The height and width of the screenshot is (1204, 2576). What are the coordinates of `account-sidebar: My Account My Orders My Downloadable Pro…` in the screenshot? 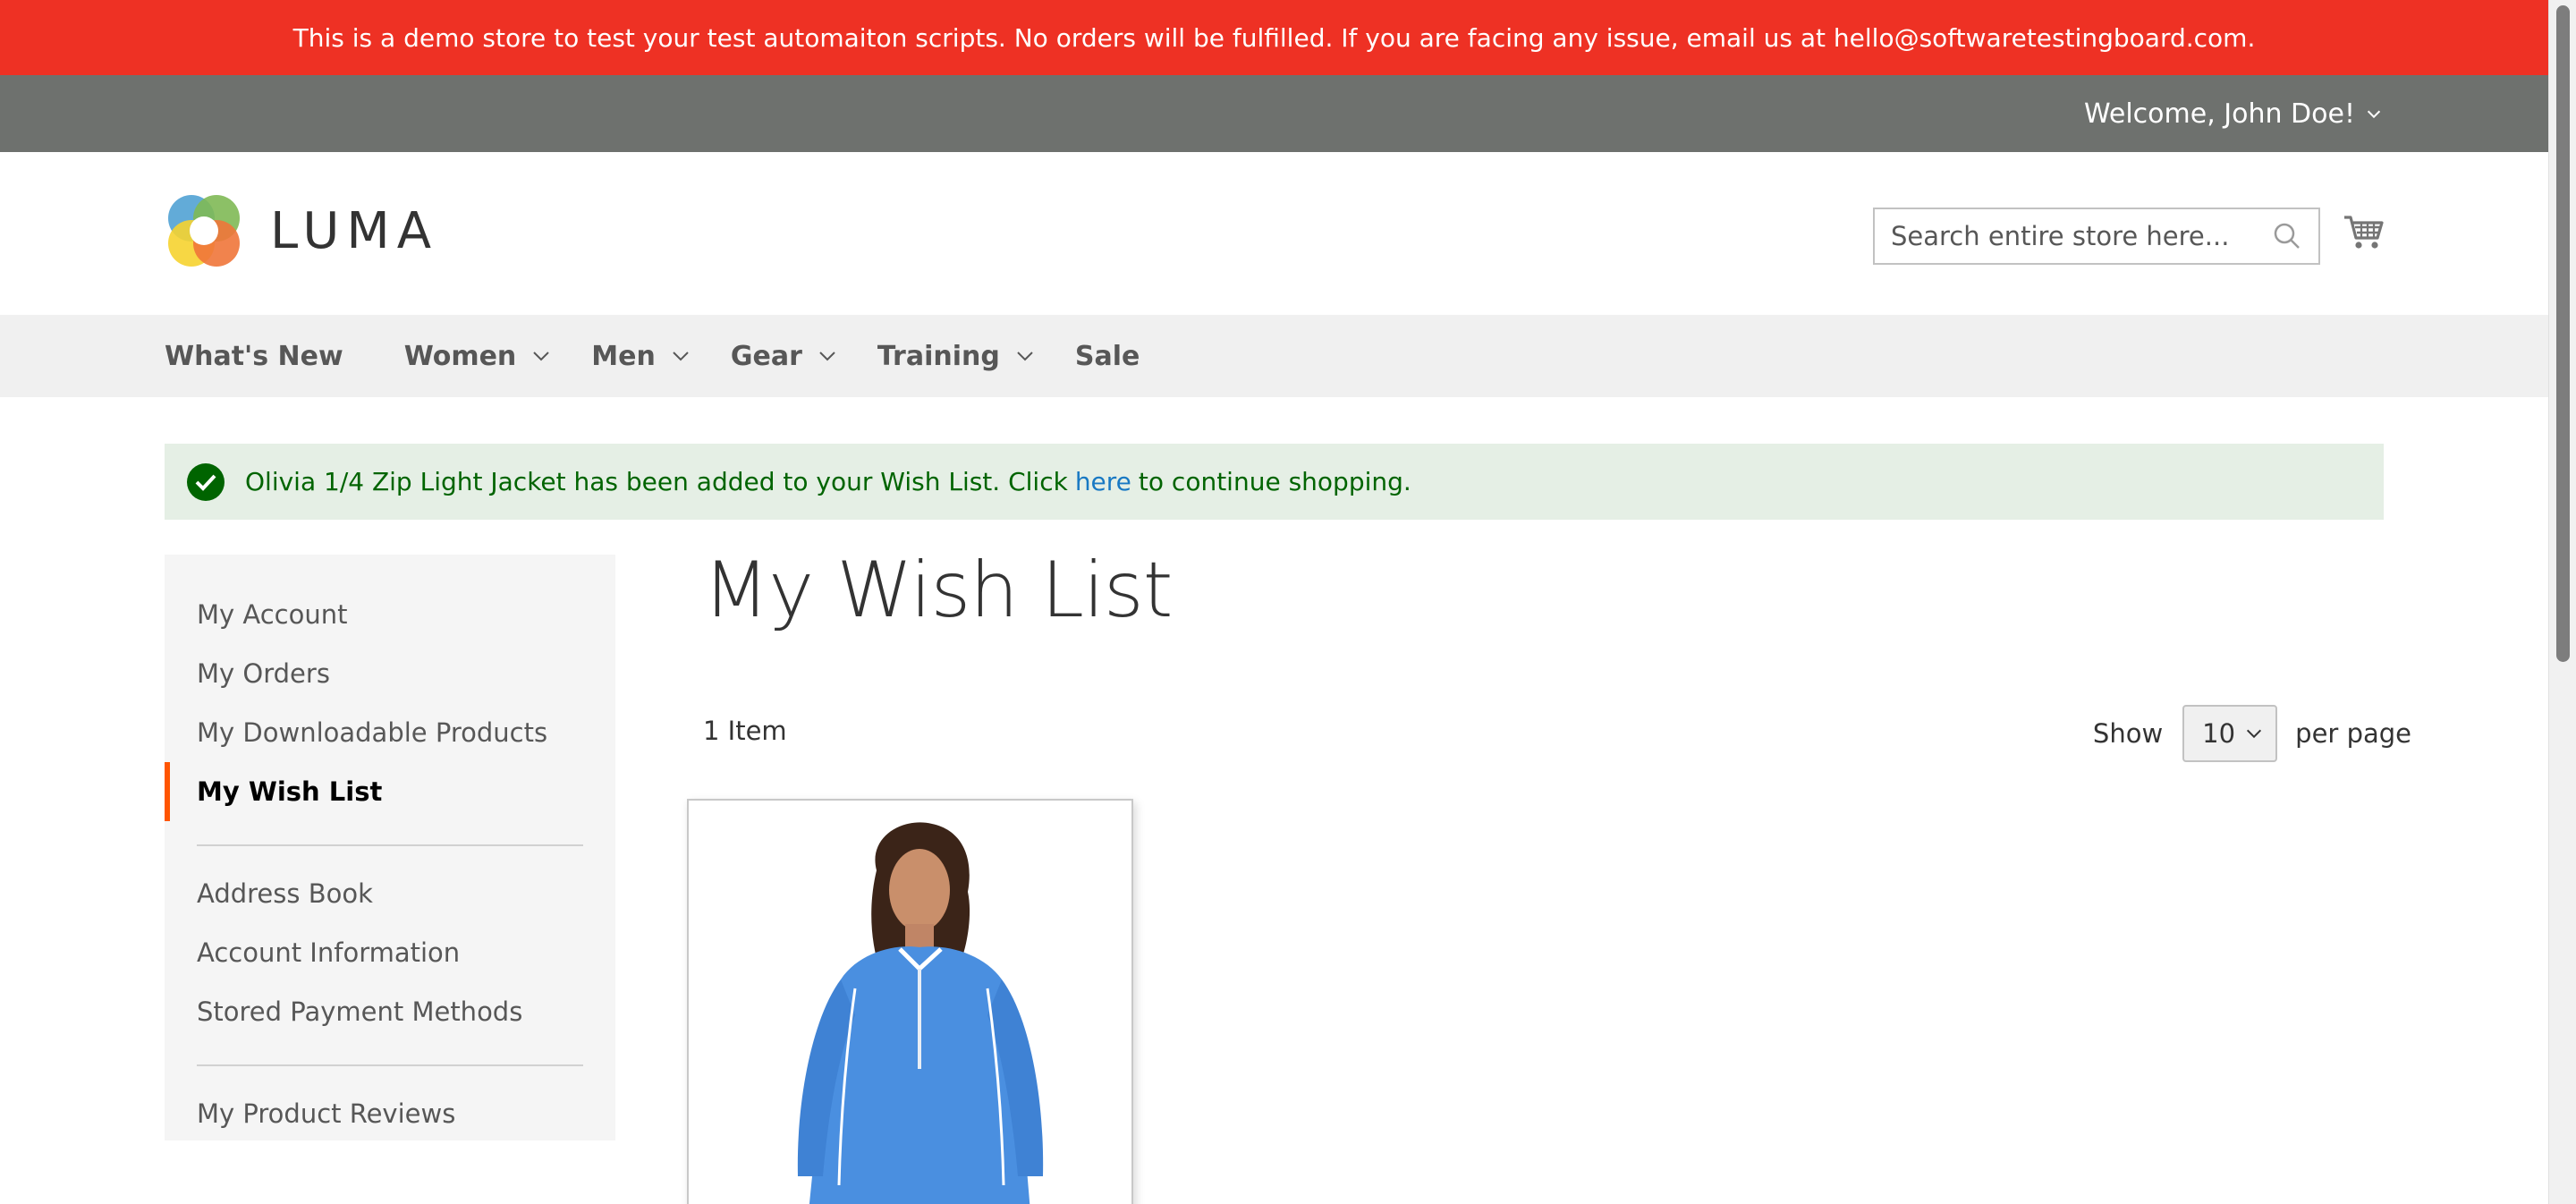 It's located at (390, 848).